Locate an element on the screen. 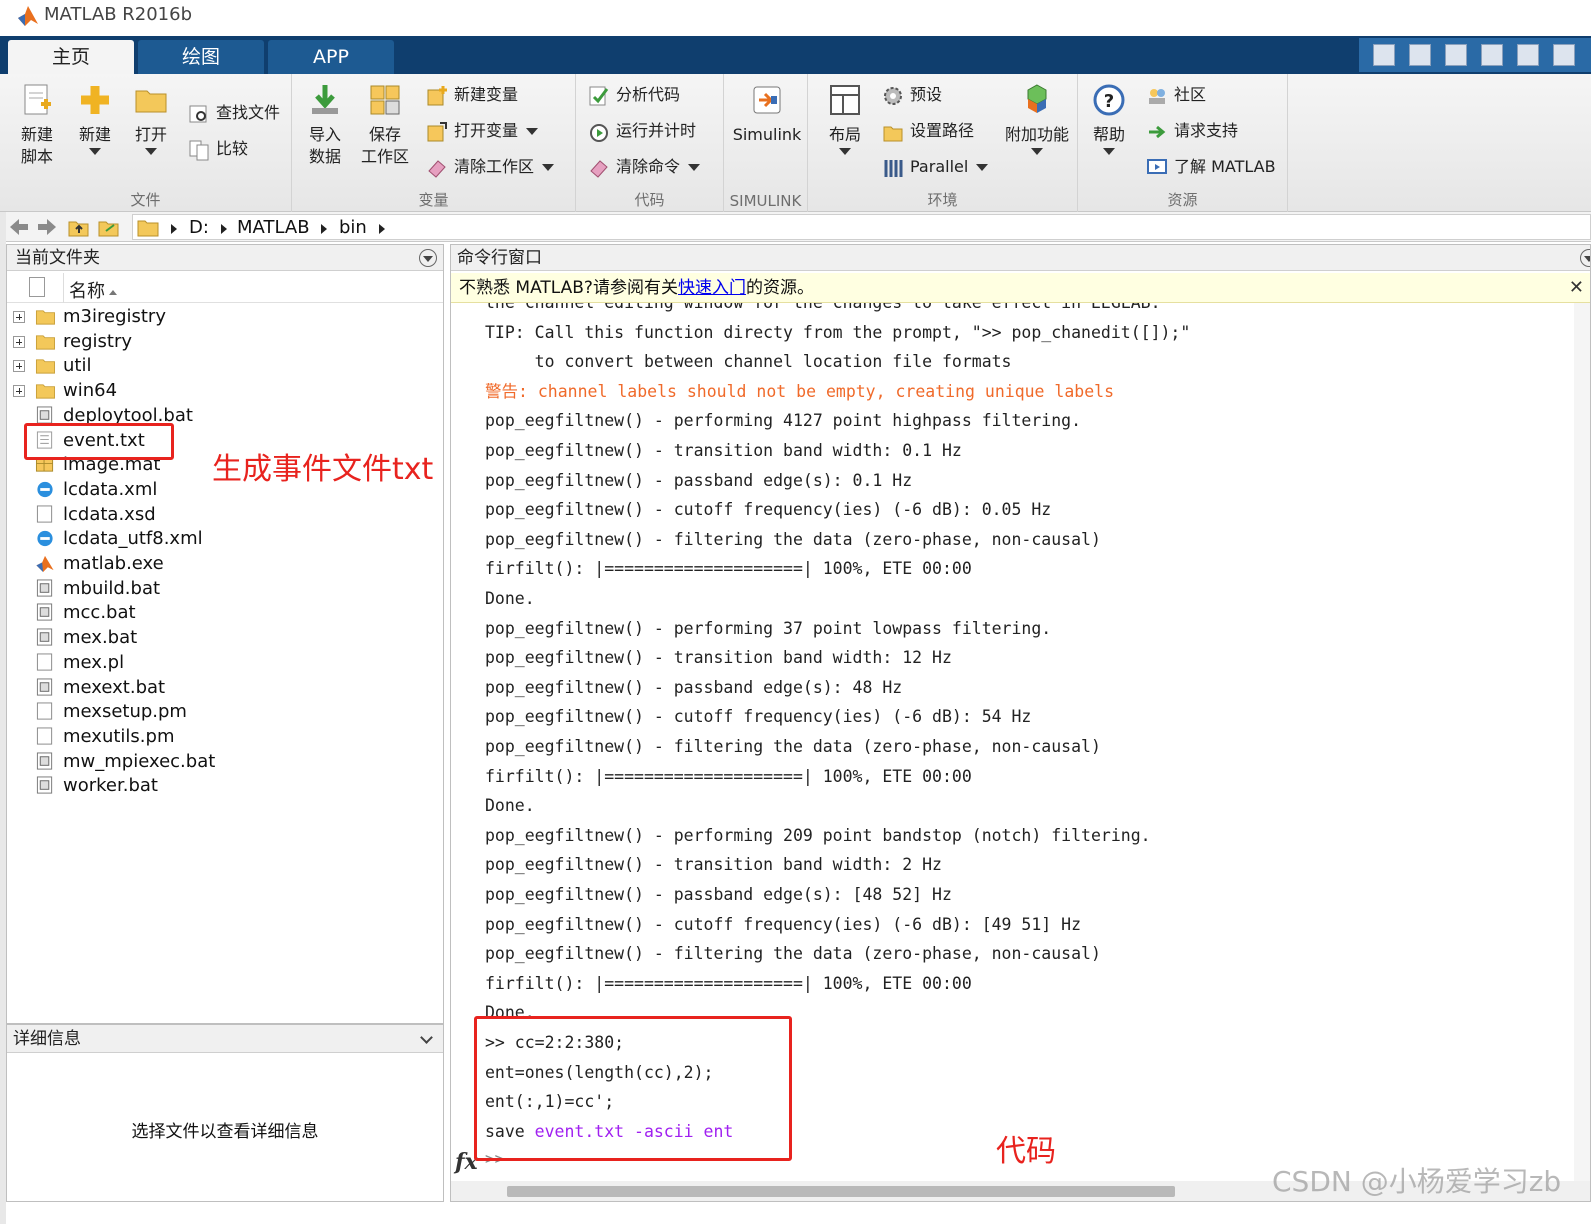 The height and width of the screenshot is (1224, 1591). file-row: lcdata.xsd is located at coordinates (225, 515).